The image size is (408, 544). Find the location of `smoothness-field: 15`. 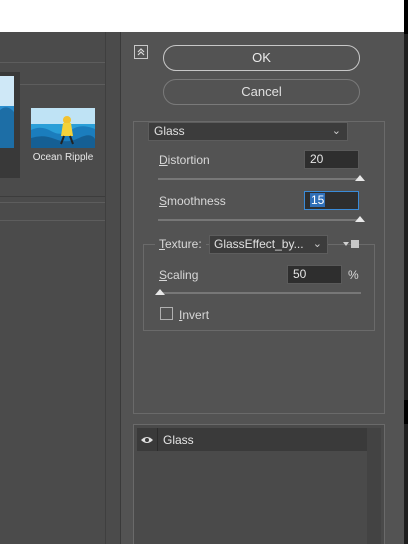

smoothness-field: 15 is located at coordinates (331, 200).